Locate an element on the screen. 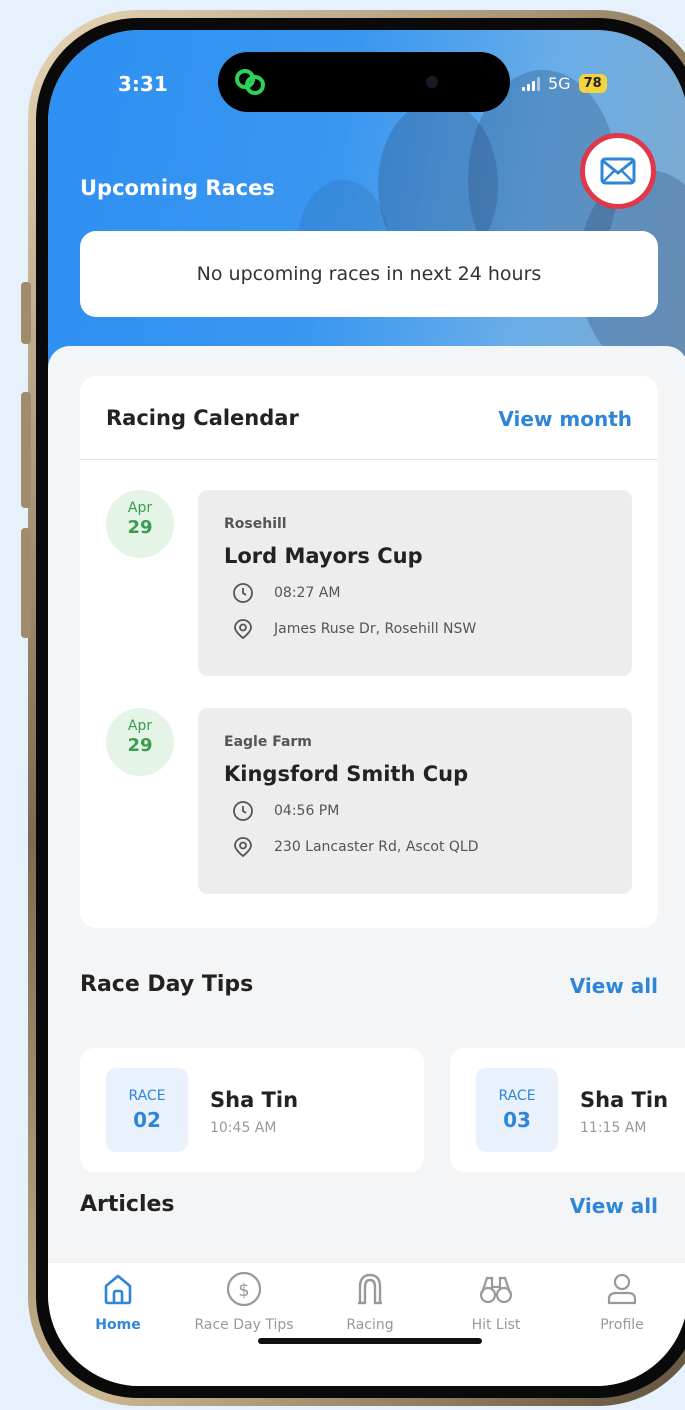 The width and height of the screenshot is (685, 1410). tab-racing: Racing is located at coordinates (370, 1301).